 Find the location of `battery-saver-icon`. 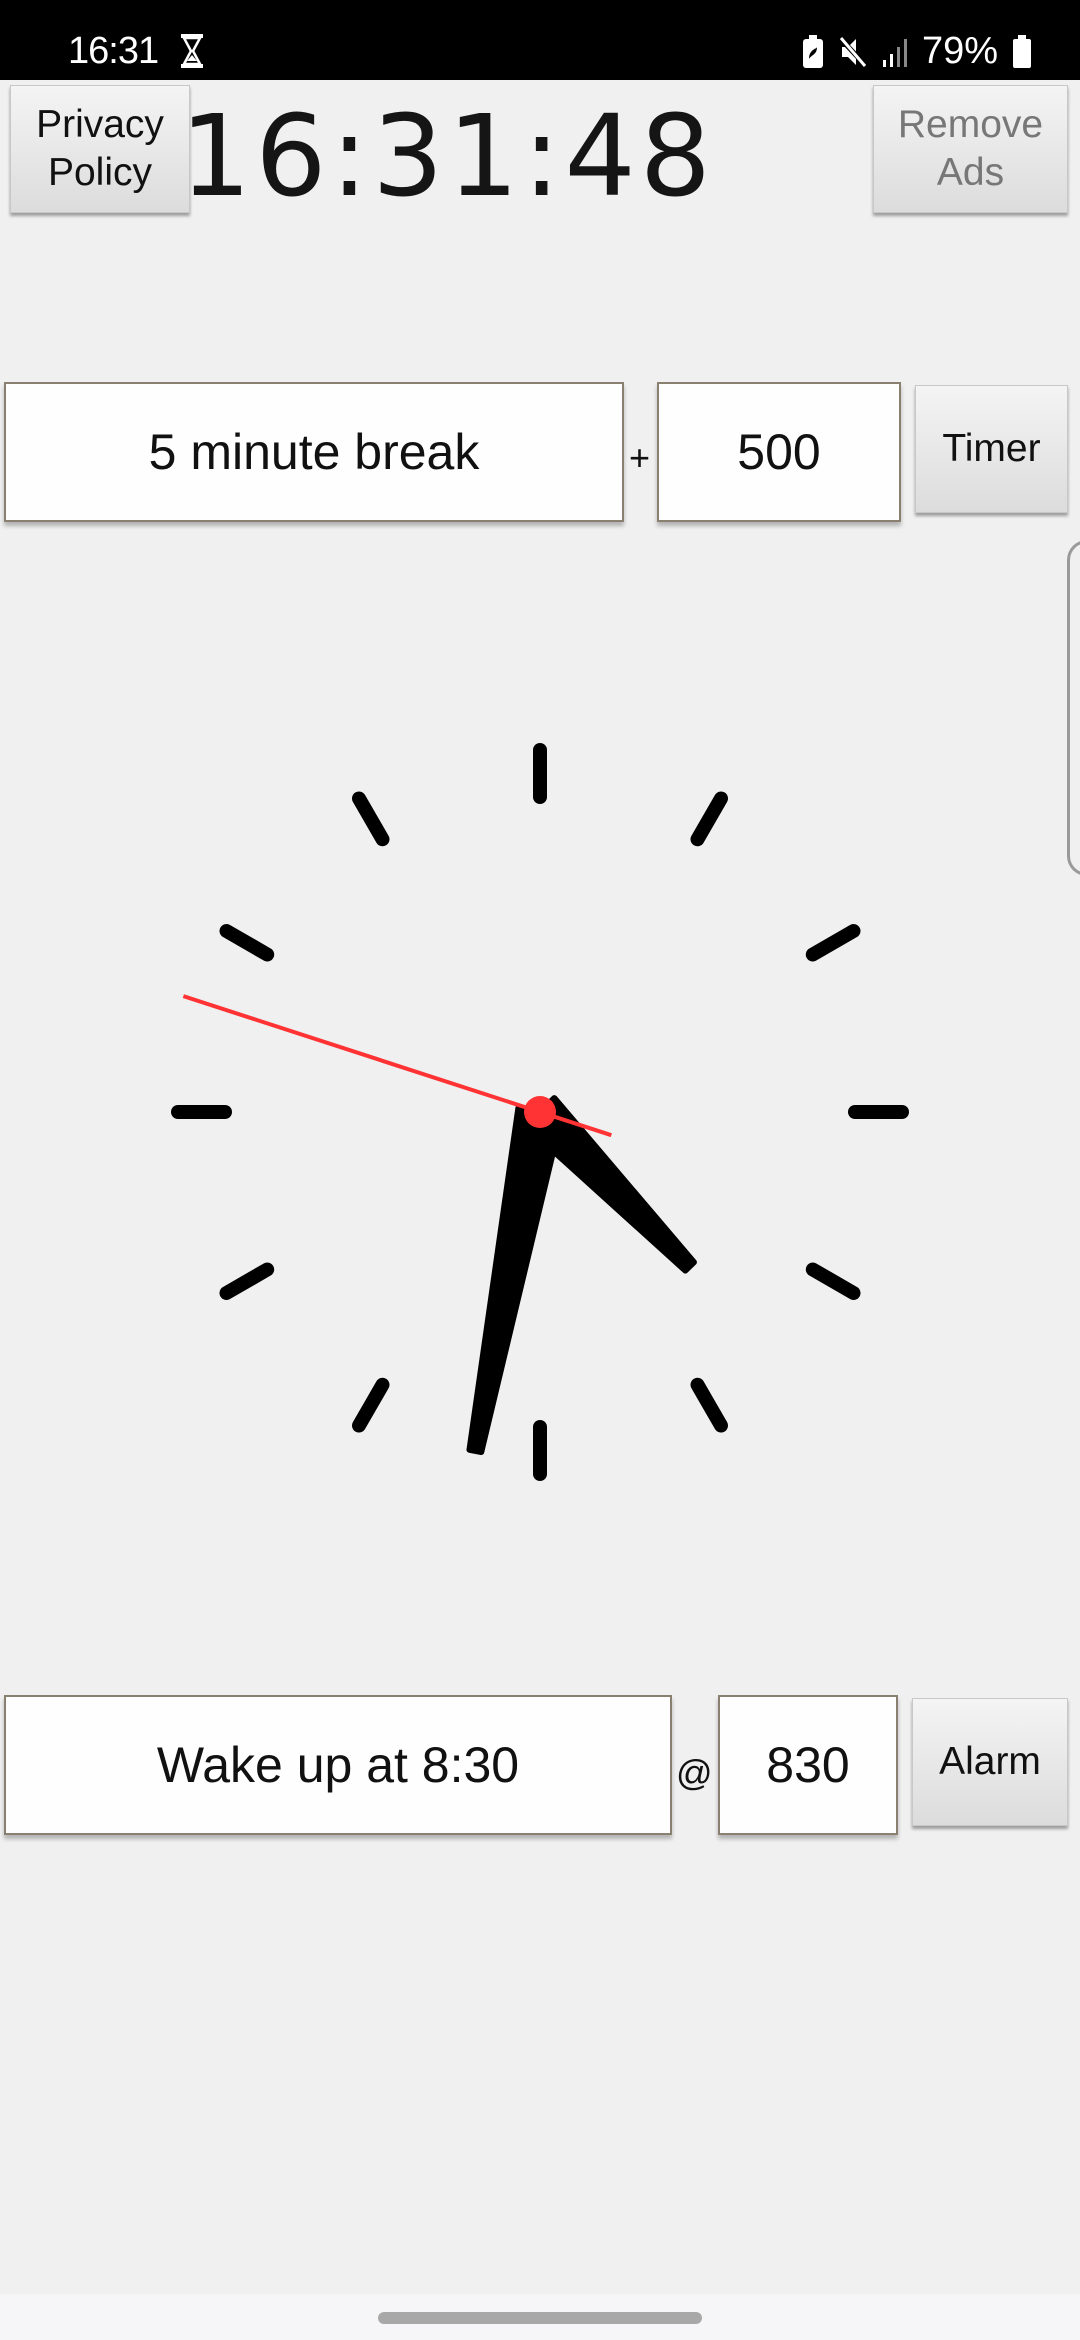

battery-saver-icon is located at coordinates (812, 51).